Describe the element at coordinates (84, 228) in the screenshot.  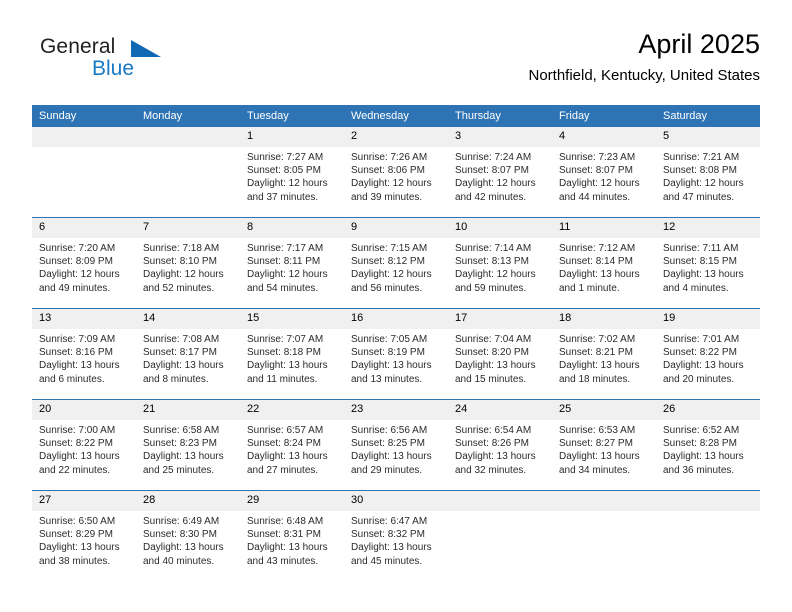
I see `day-number: 6` at that location.